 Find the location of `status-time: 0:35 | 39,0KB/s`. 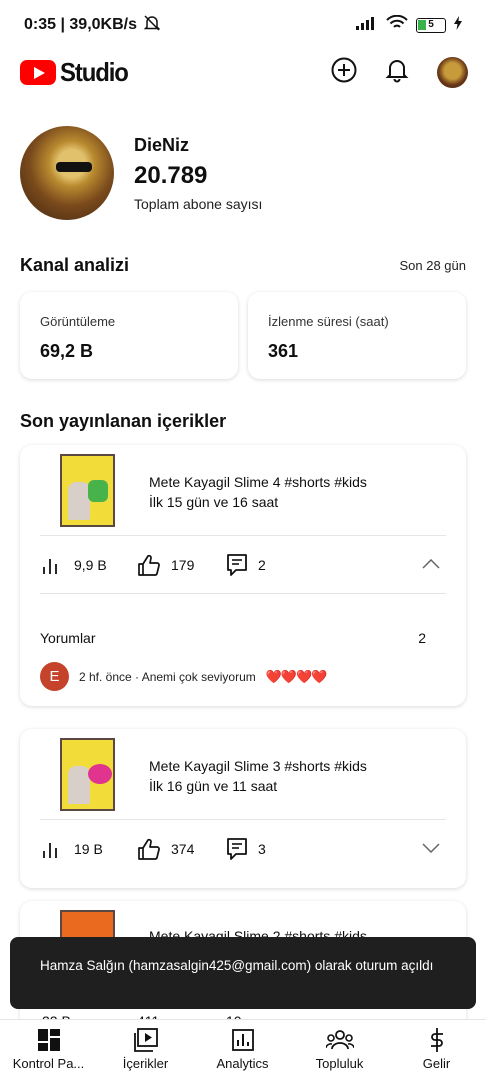

status-time: 0:35 | 39,0KB/s is located at coordinates (80, 24).